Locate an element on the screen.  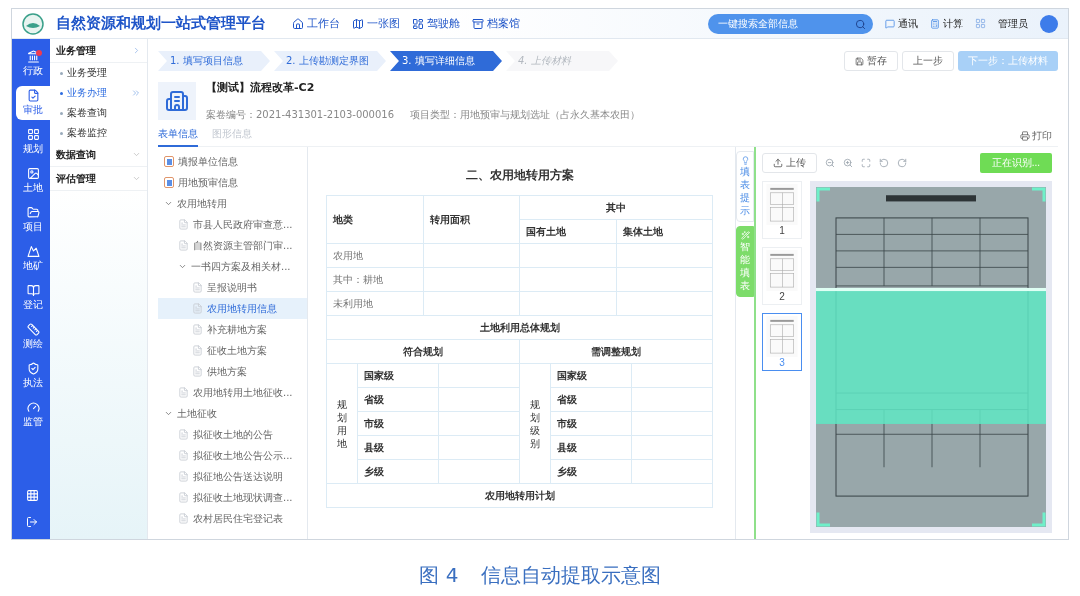
tree-item: 土地征收 is located at coordinates (232, 413).